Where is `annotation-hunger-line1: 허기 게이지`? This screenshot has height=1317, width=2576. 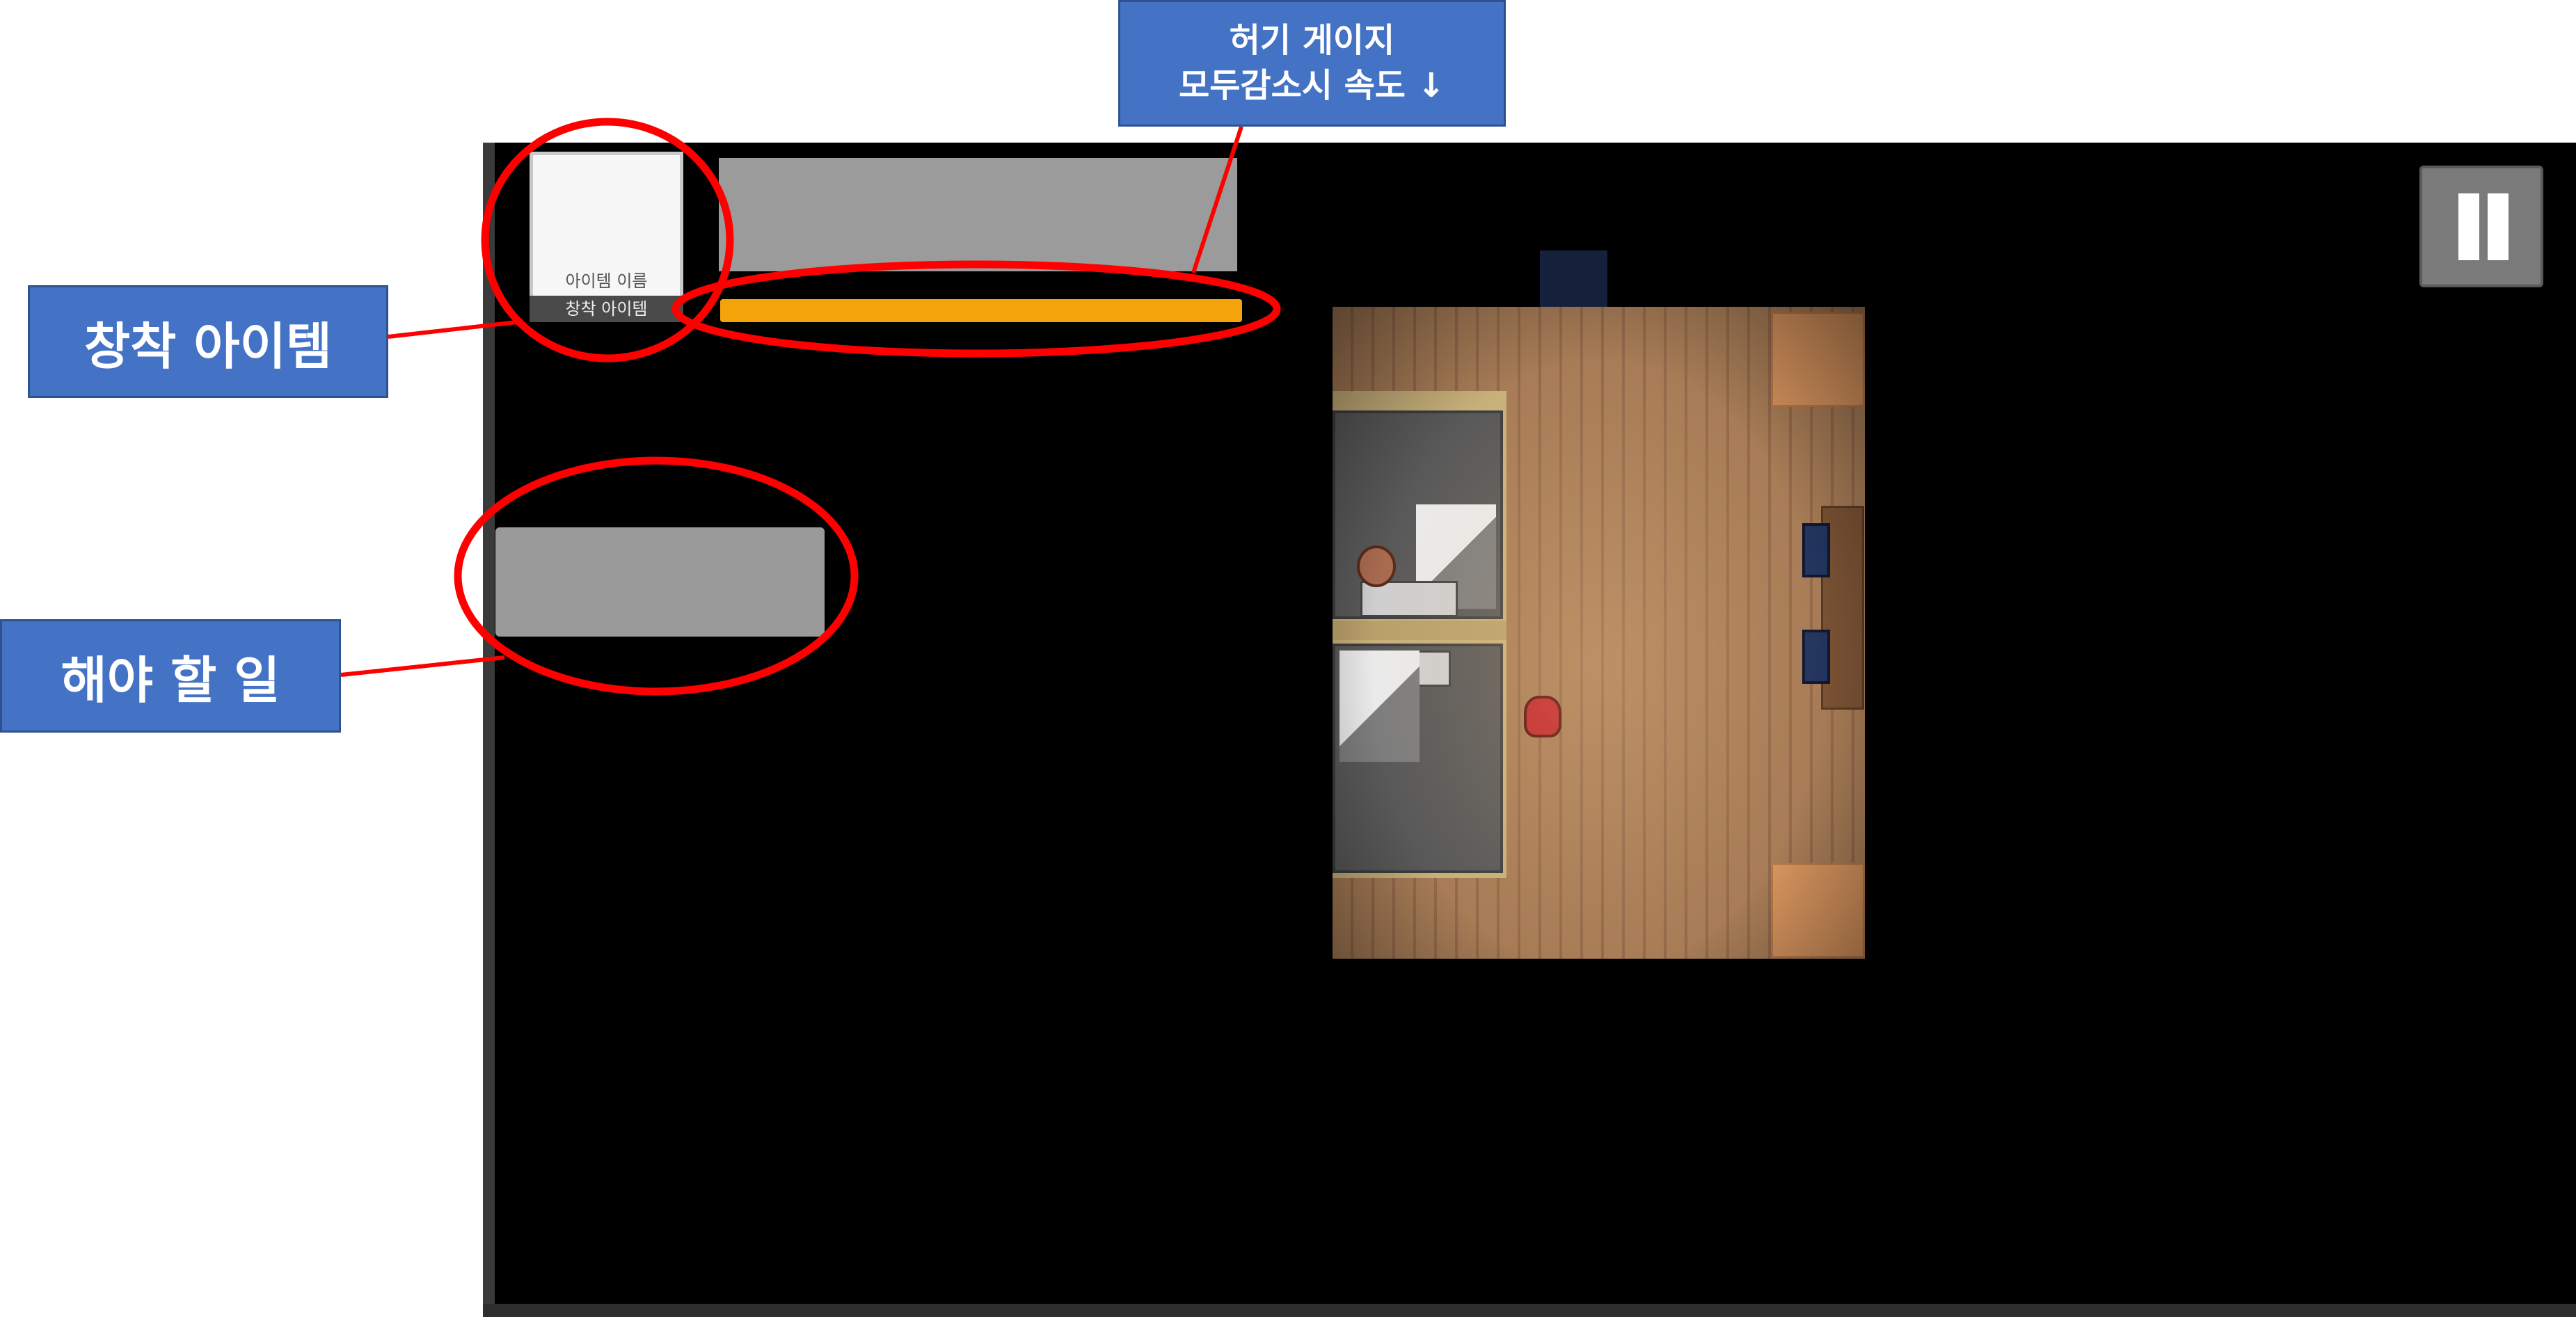 annotation-hunger-line1: 허기 게이지 is located at coordinates (1312, 41).